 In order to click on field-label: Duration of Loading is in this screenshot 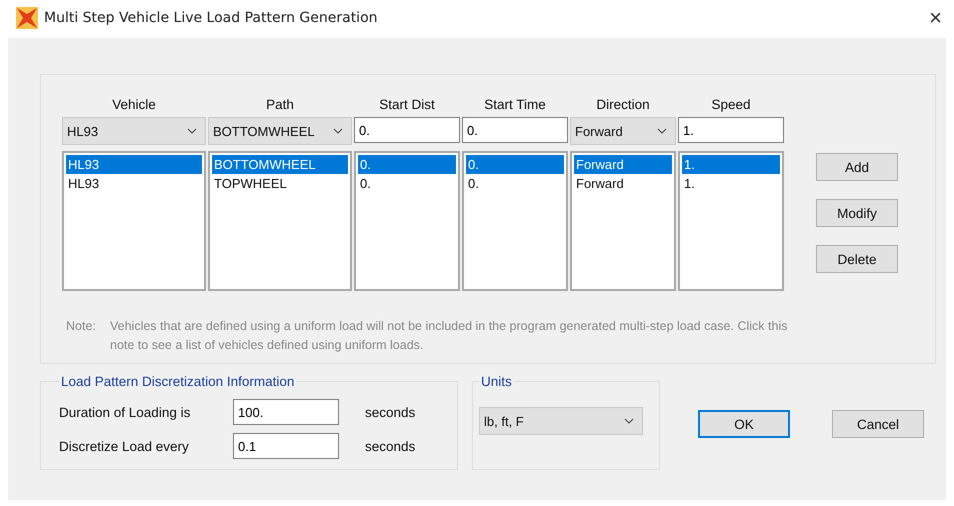, I will do `click(125, 412)`.